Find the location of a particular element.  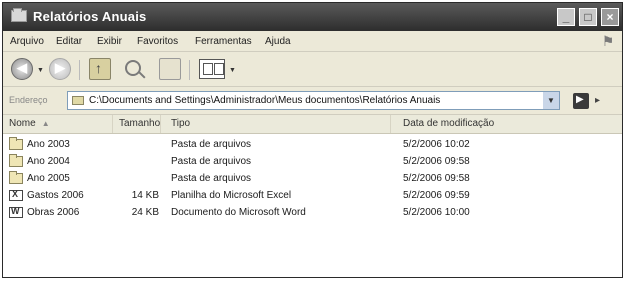

views-button is located at coordinates (212, 69).